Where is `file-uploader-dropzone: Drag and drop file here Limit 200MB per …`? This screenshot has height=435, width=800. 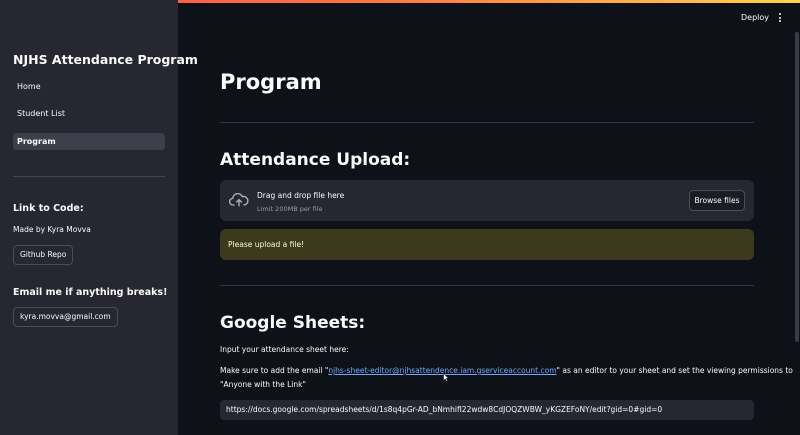 file-uploader-dropzone: Drag and drop file here Limit 200MB per … is located at coordinates (487, 200).